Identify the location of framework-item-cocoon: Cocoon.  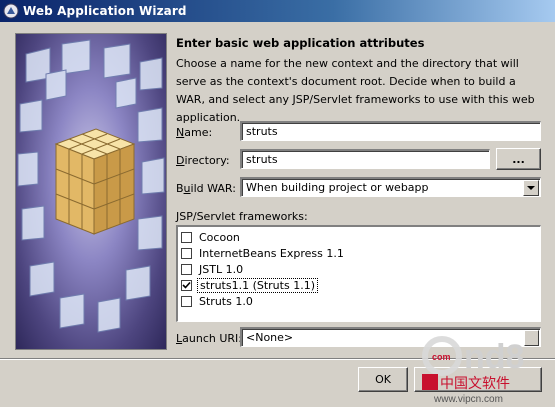
(211, 237).